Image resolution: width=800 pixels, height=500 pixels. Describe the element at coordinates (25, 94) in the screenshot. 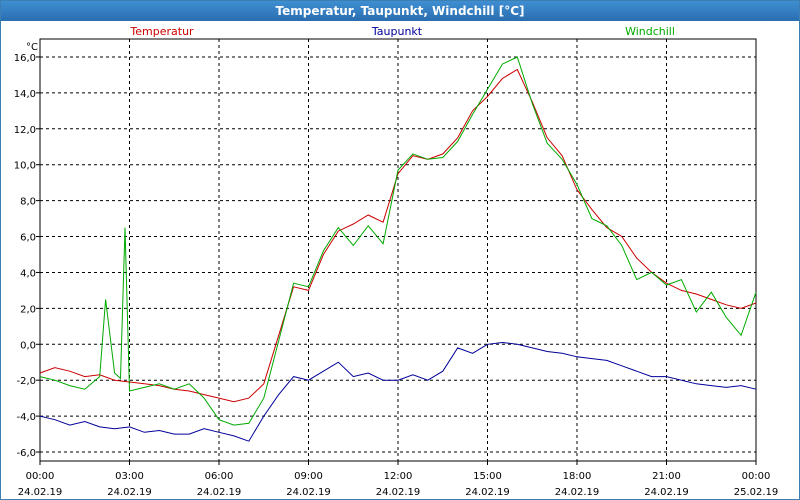

I see `y-tick-label: 14,0` at that location.